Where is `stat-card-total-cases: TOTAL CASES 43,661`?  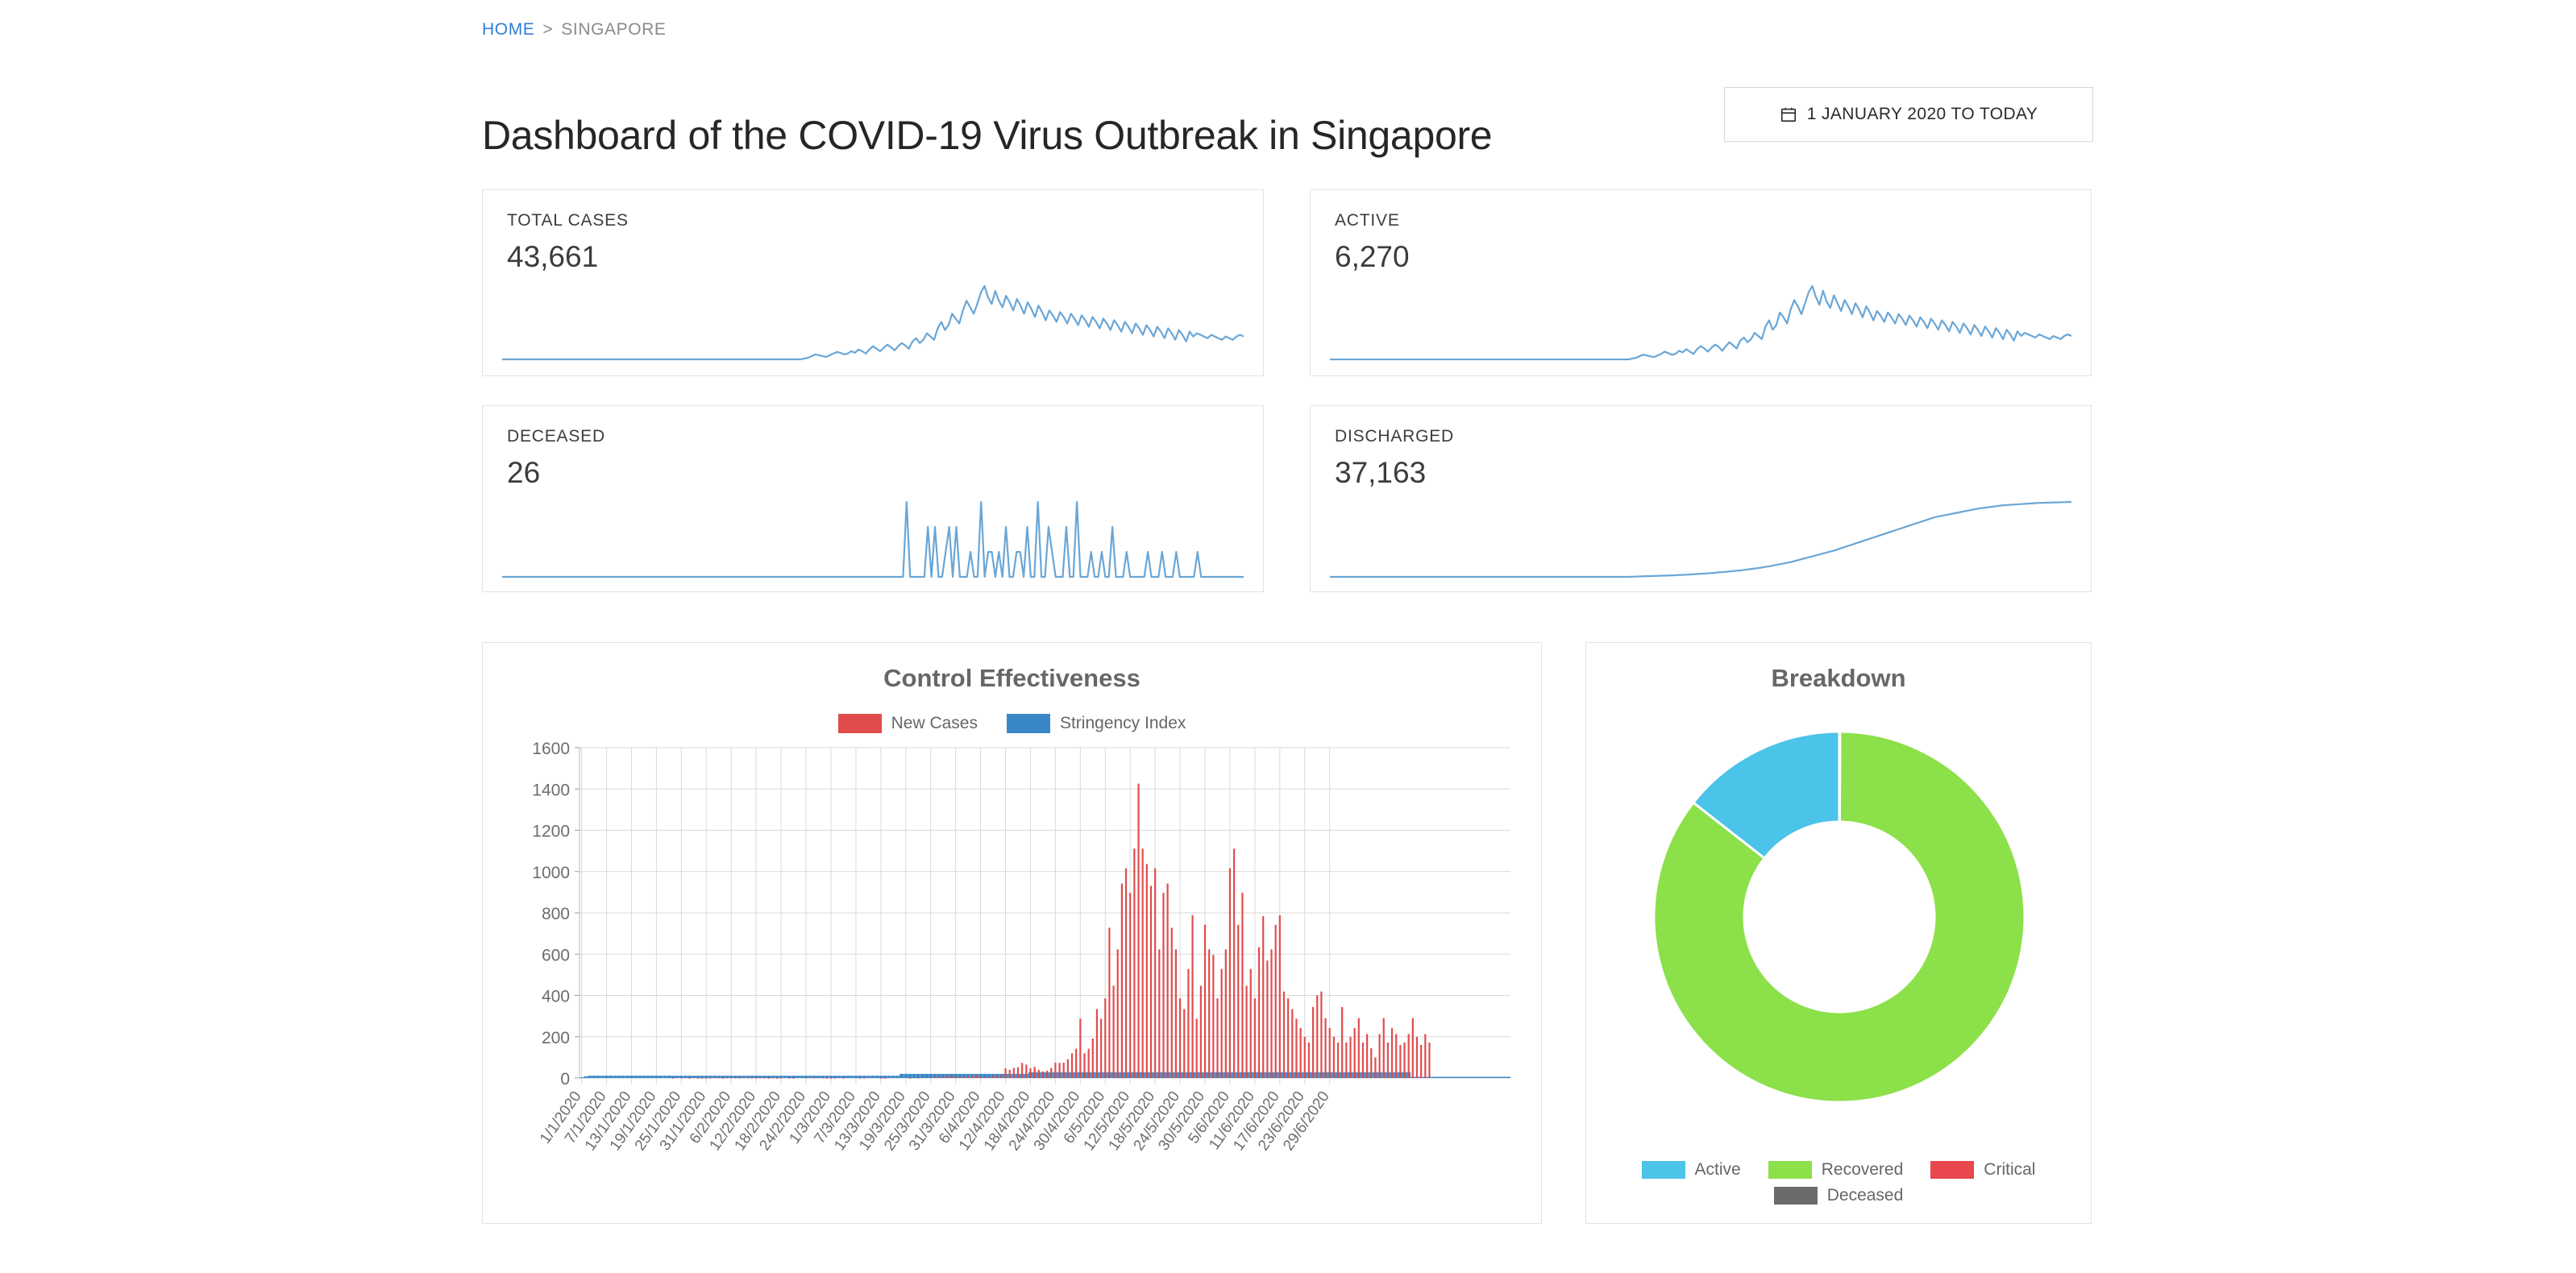 stat-card-total-cases: TOTAL CASES 43,661 is located at coordinates (873, 283).